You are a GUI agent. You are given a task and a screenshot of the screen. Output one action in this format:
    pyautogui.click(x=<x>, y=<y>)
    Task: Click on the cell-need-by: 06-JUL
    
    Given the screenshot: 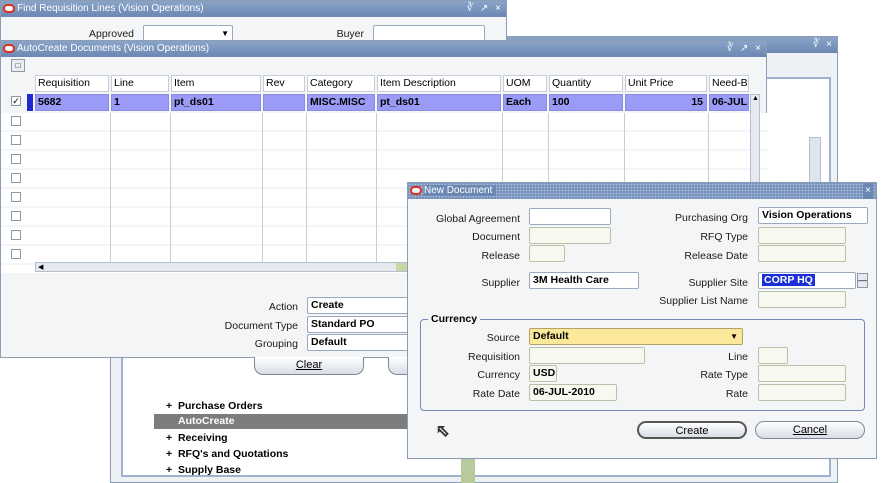 What is the action you would take?
    pyautogui.click(x=729, y=102)
    